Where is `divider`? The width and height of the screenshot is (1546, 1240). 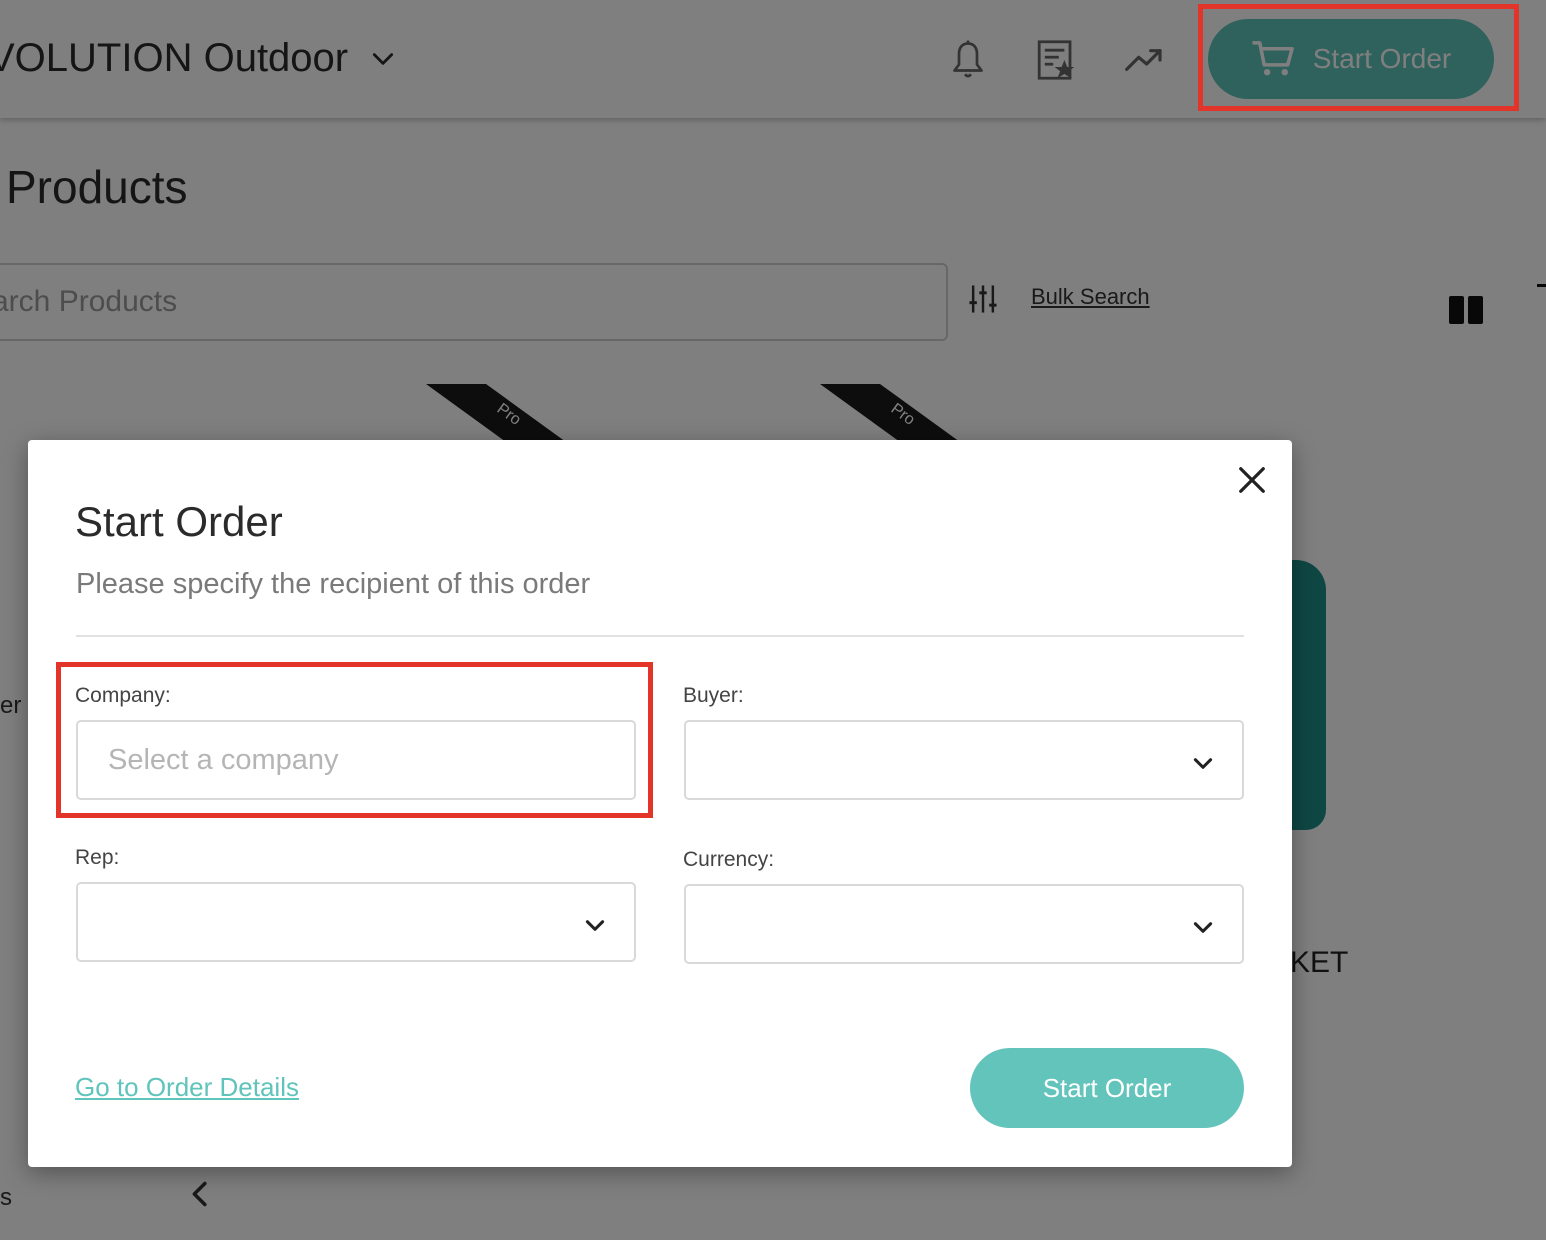
divider is located at coordinates (660, 636).